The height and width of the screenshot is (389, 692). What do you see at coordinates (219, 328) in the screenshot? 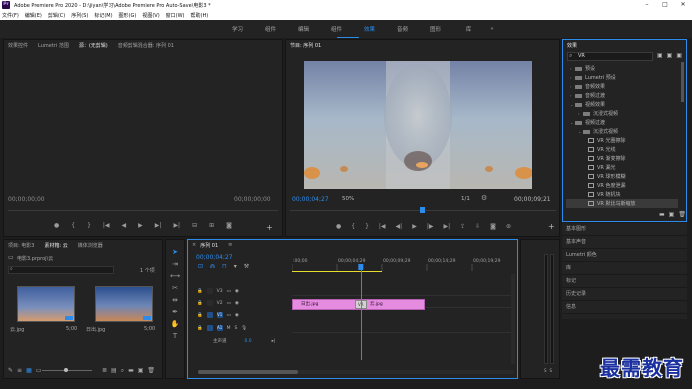
I see `track-label-a1: A1` at bounding box center [219, 328].